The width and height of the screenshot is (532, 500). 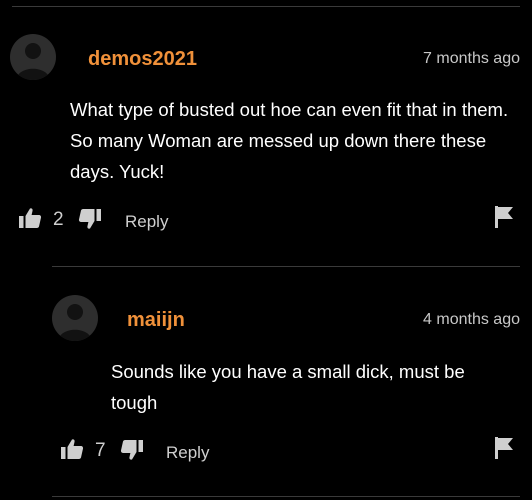 What do you see at coordinates (286, 266) in the screenshot?
I see `reply-divider` at bounding box center [286, 266].